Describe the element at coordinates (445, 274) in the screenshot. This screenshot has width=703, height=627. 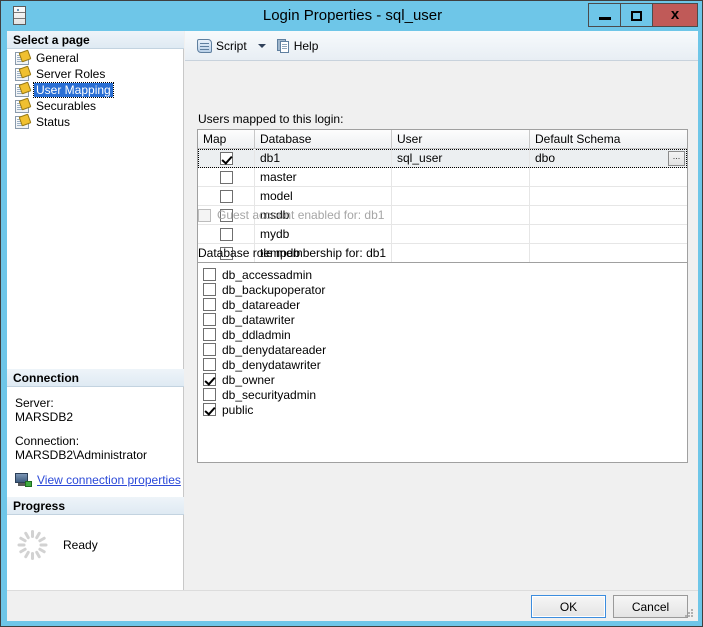
I see `role-list-item: db_accessadmin` at that location.